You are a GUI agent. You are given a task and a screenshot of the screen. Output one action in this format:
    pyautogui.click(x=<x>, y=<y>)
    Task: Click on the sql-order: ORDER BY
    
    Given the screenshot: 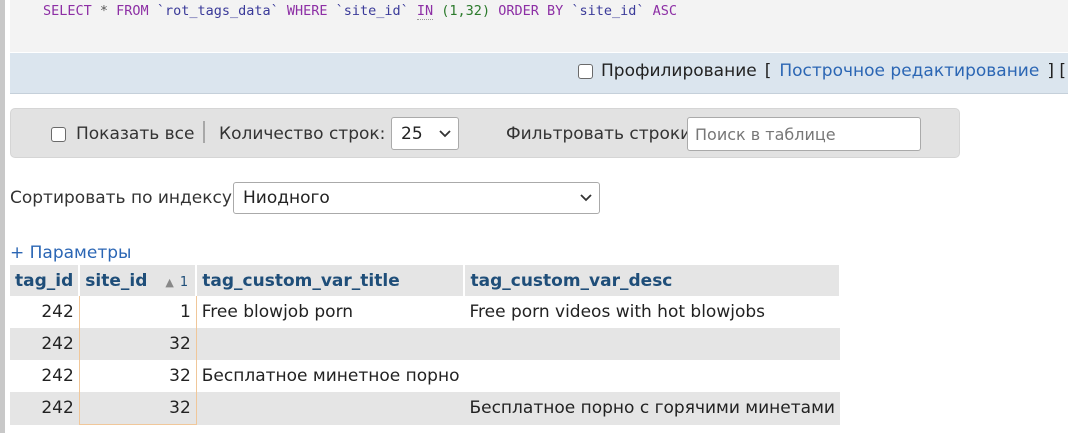 What is the action you would take?
    pyautogui.click(x=531, y=11)
    